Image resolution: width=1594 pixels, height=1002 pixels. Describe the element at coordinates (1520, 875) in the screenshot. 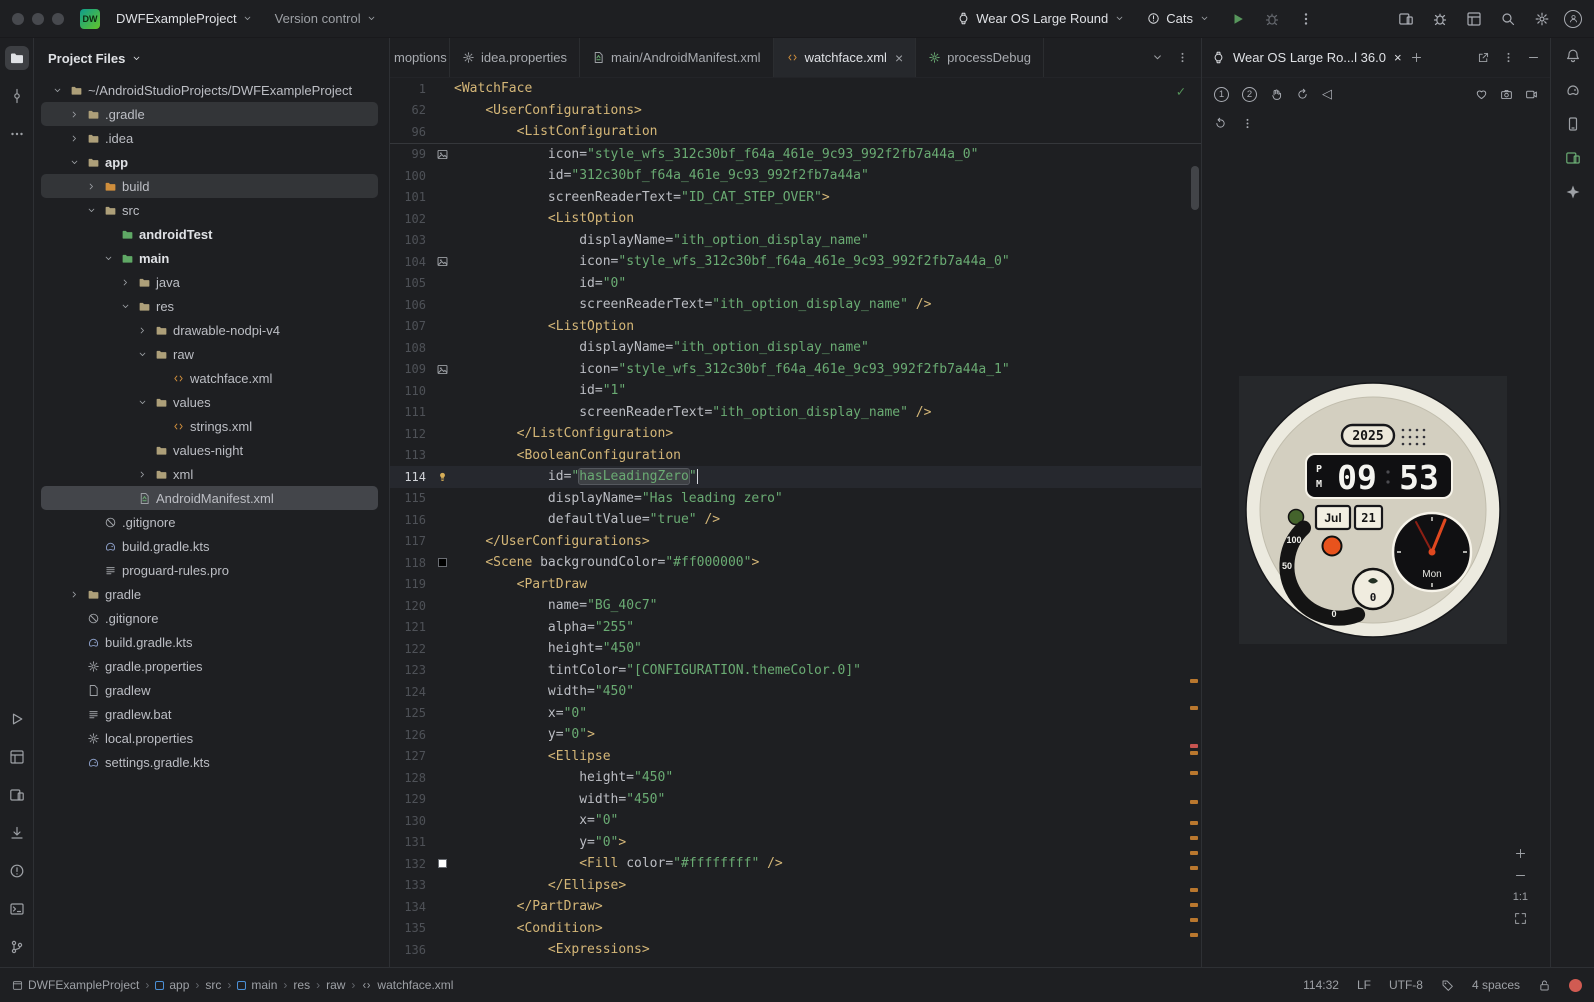

I see `zoom-out-button` at that location.